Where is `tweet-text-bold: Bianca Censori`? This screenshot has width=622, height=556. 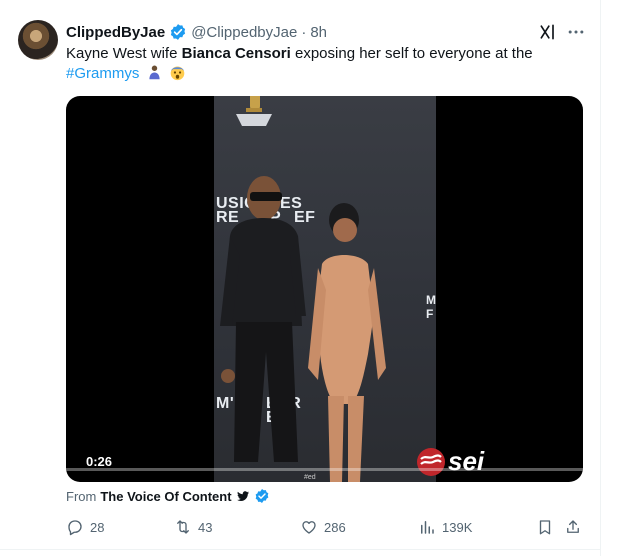
tweet-text-bold: Bianca Censori is located at coordinates (236, 53).